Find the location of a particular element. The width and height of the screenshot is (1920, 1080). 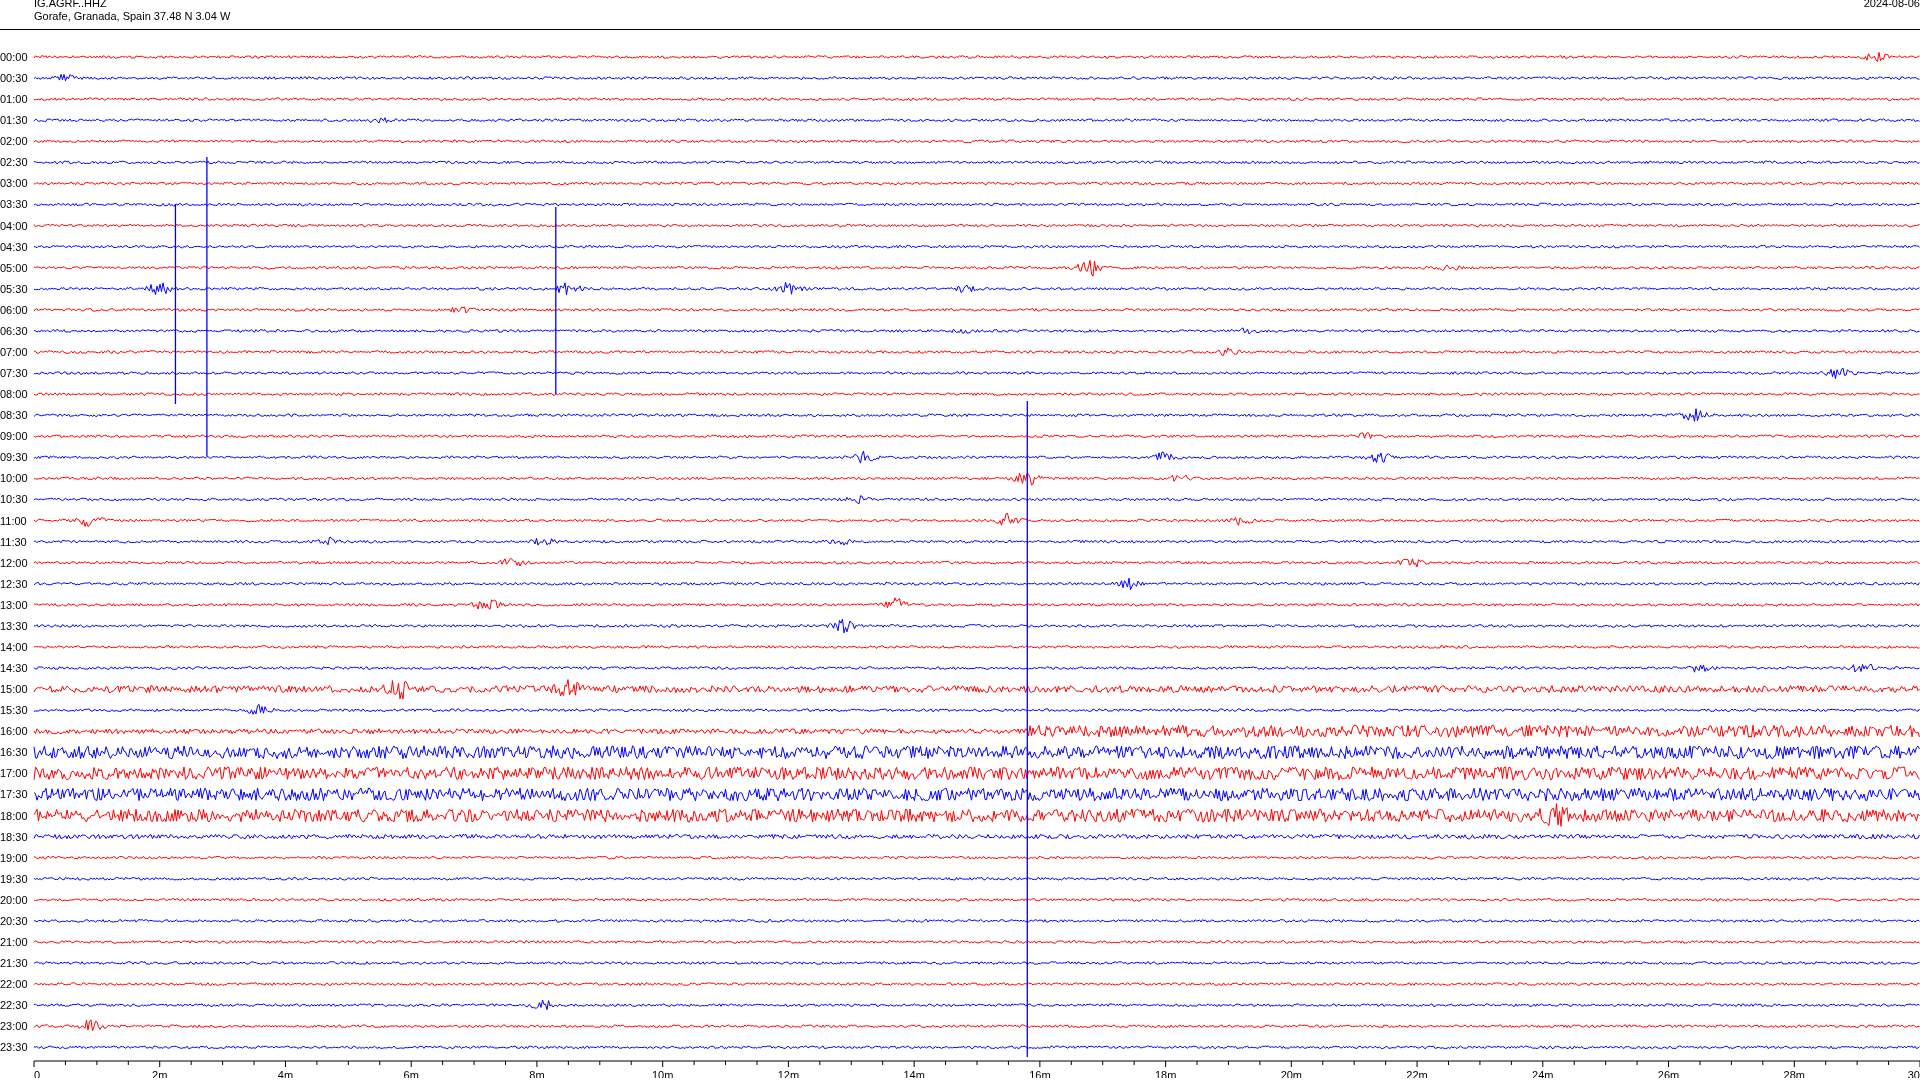

time-label: 06:30 is located at coordinates (14, 330).